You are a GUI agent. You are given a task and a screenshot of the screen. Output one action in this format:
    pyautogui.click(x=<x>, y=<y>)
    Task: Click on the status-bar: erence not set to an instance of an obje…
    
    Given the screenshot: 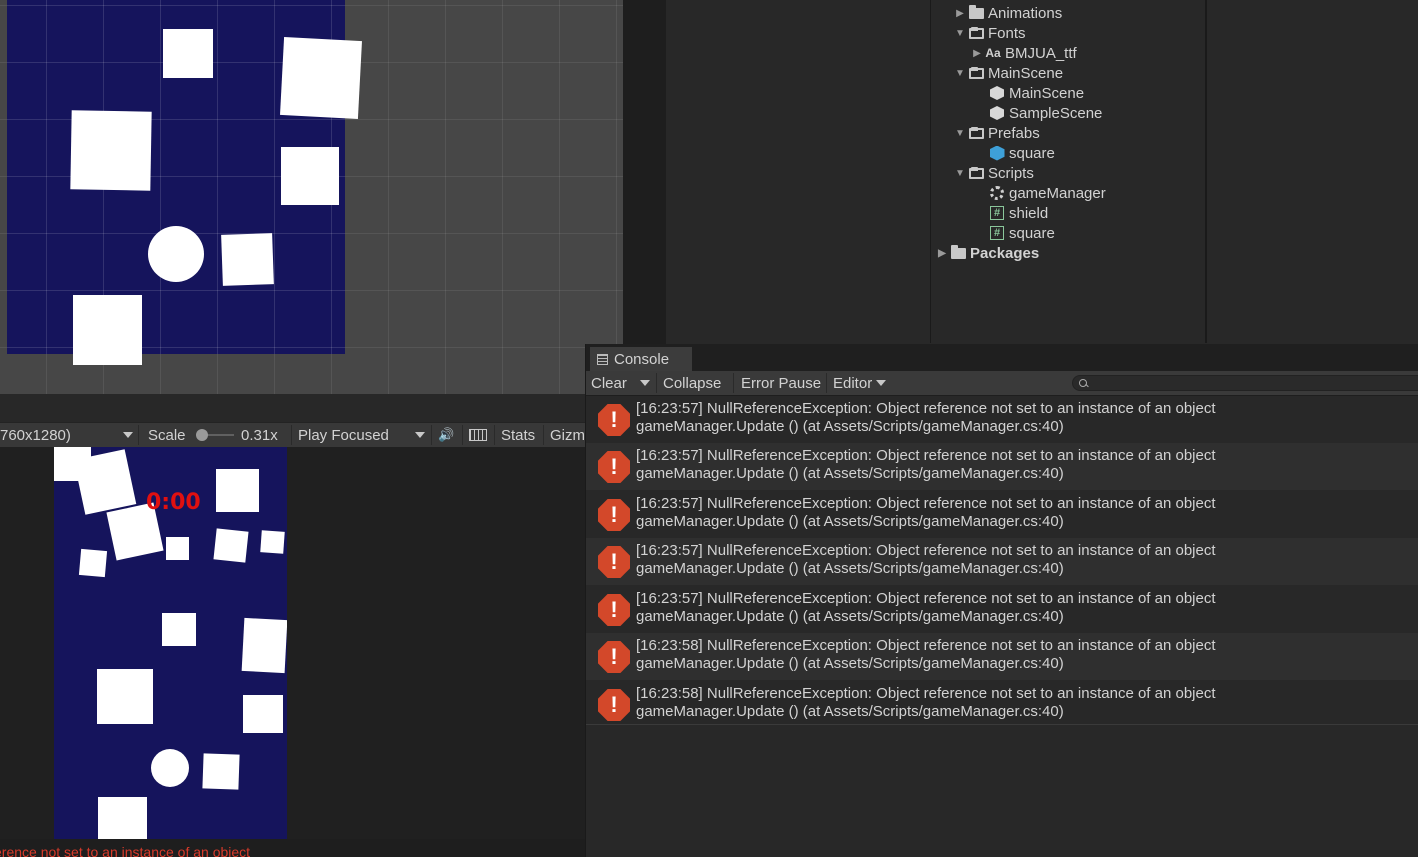 What is the action you would take?
    pyautogui.click(x=292, y=848)
    